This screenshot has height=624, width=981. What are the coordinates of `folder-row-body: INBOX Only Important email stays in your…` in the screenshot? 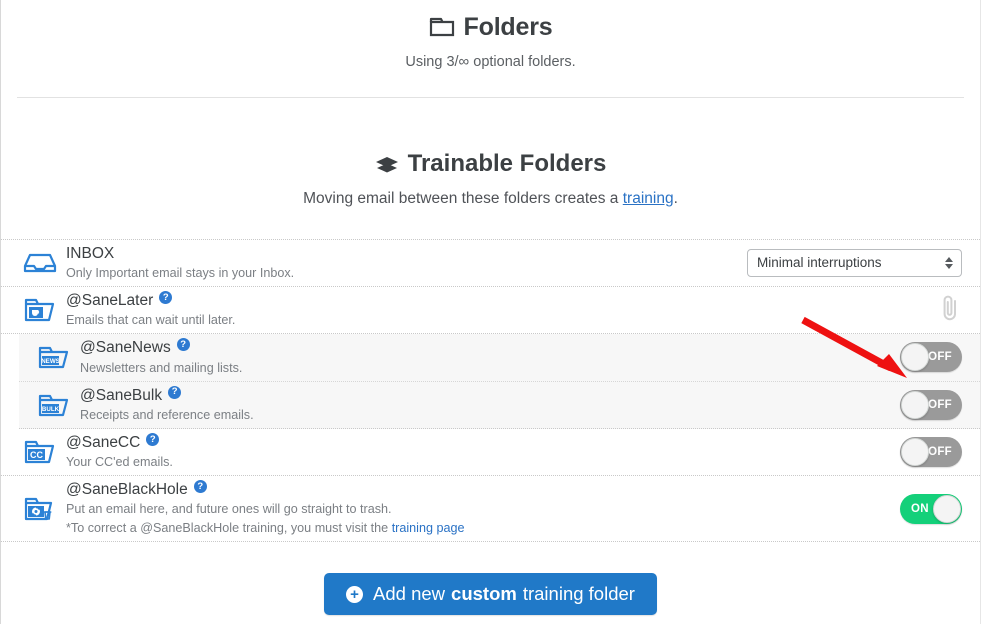 It's located at (397, 263).